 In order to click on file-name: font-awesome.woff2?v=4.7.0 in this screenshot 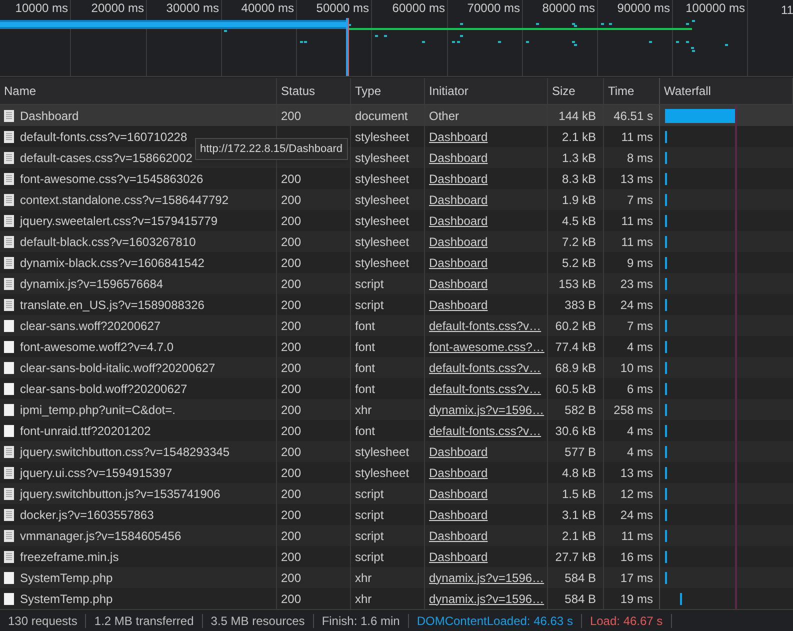, I will do `click(97, 347)`.